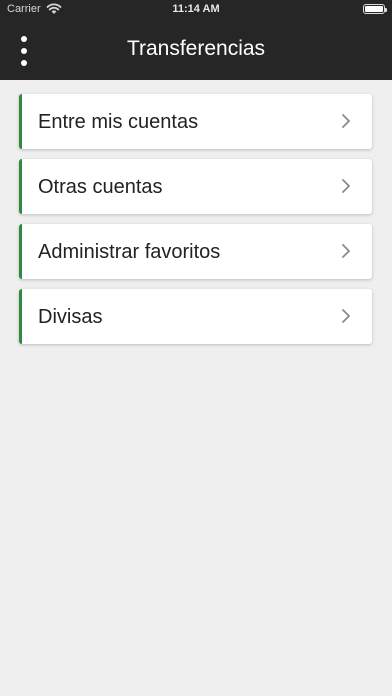 Image resolution: width=392 pixels, height=696 pixels. I want to click on menu-item-entre-mis-cuentas: Entre mis cuentas, so click(195, 121).